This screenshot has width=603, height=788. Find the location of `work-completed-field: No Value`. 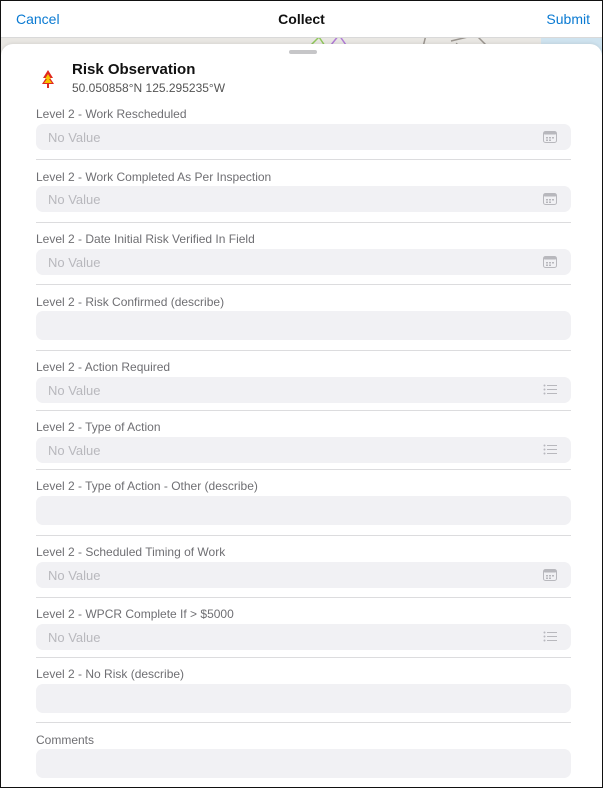

work-completed-field: No Value is located at coordinates (303, 199).